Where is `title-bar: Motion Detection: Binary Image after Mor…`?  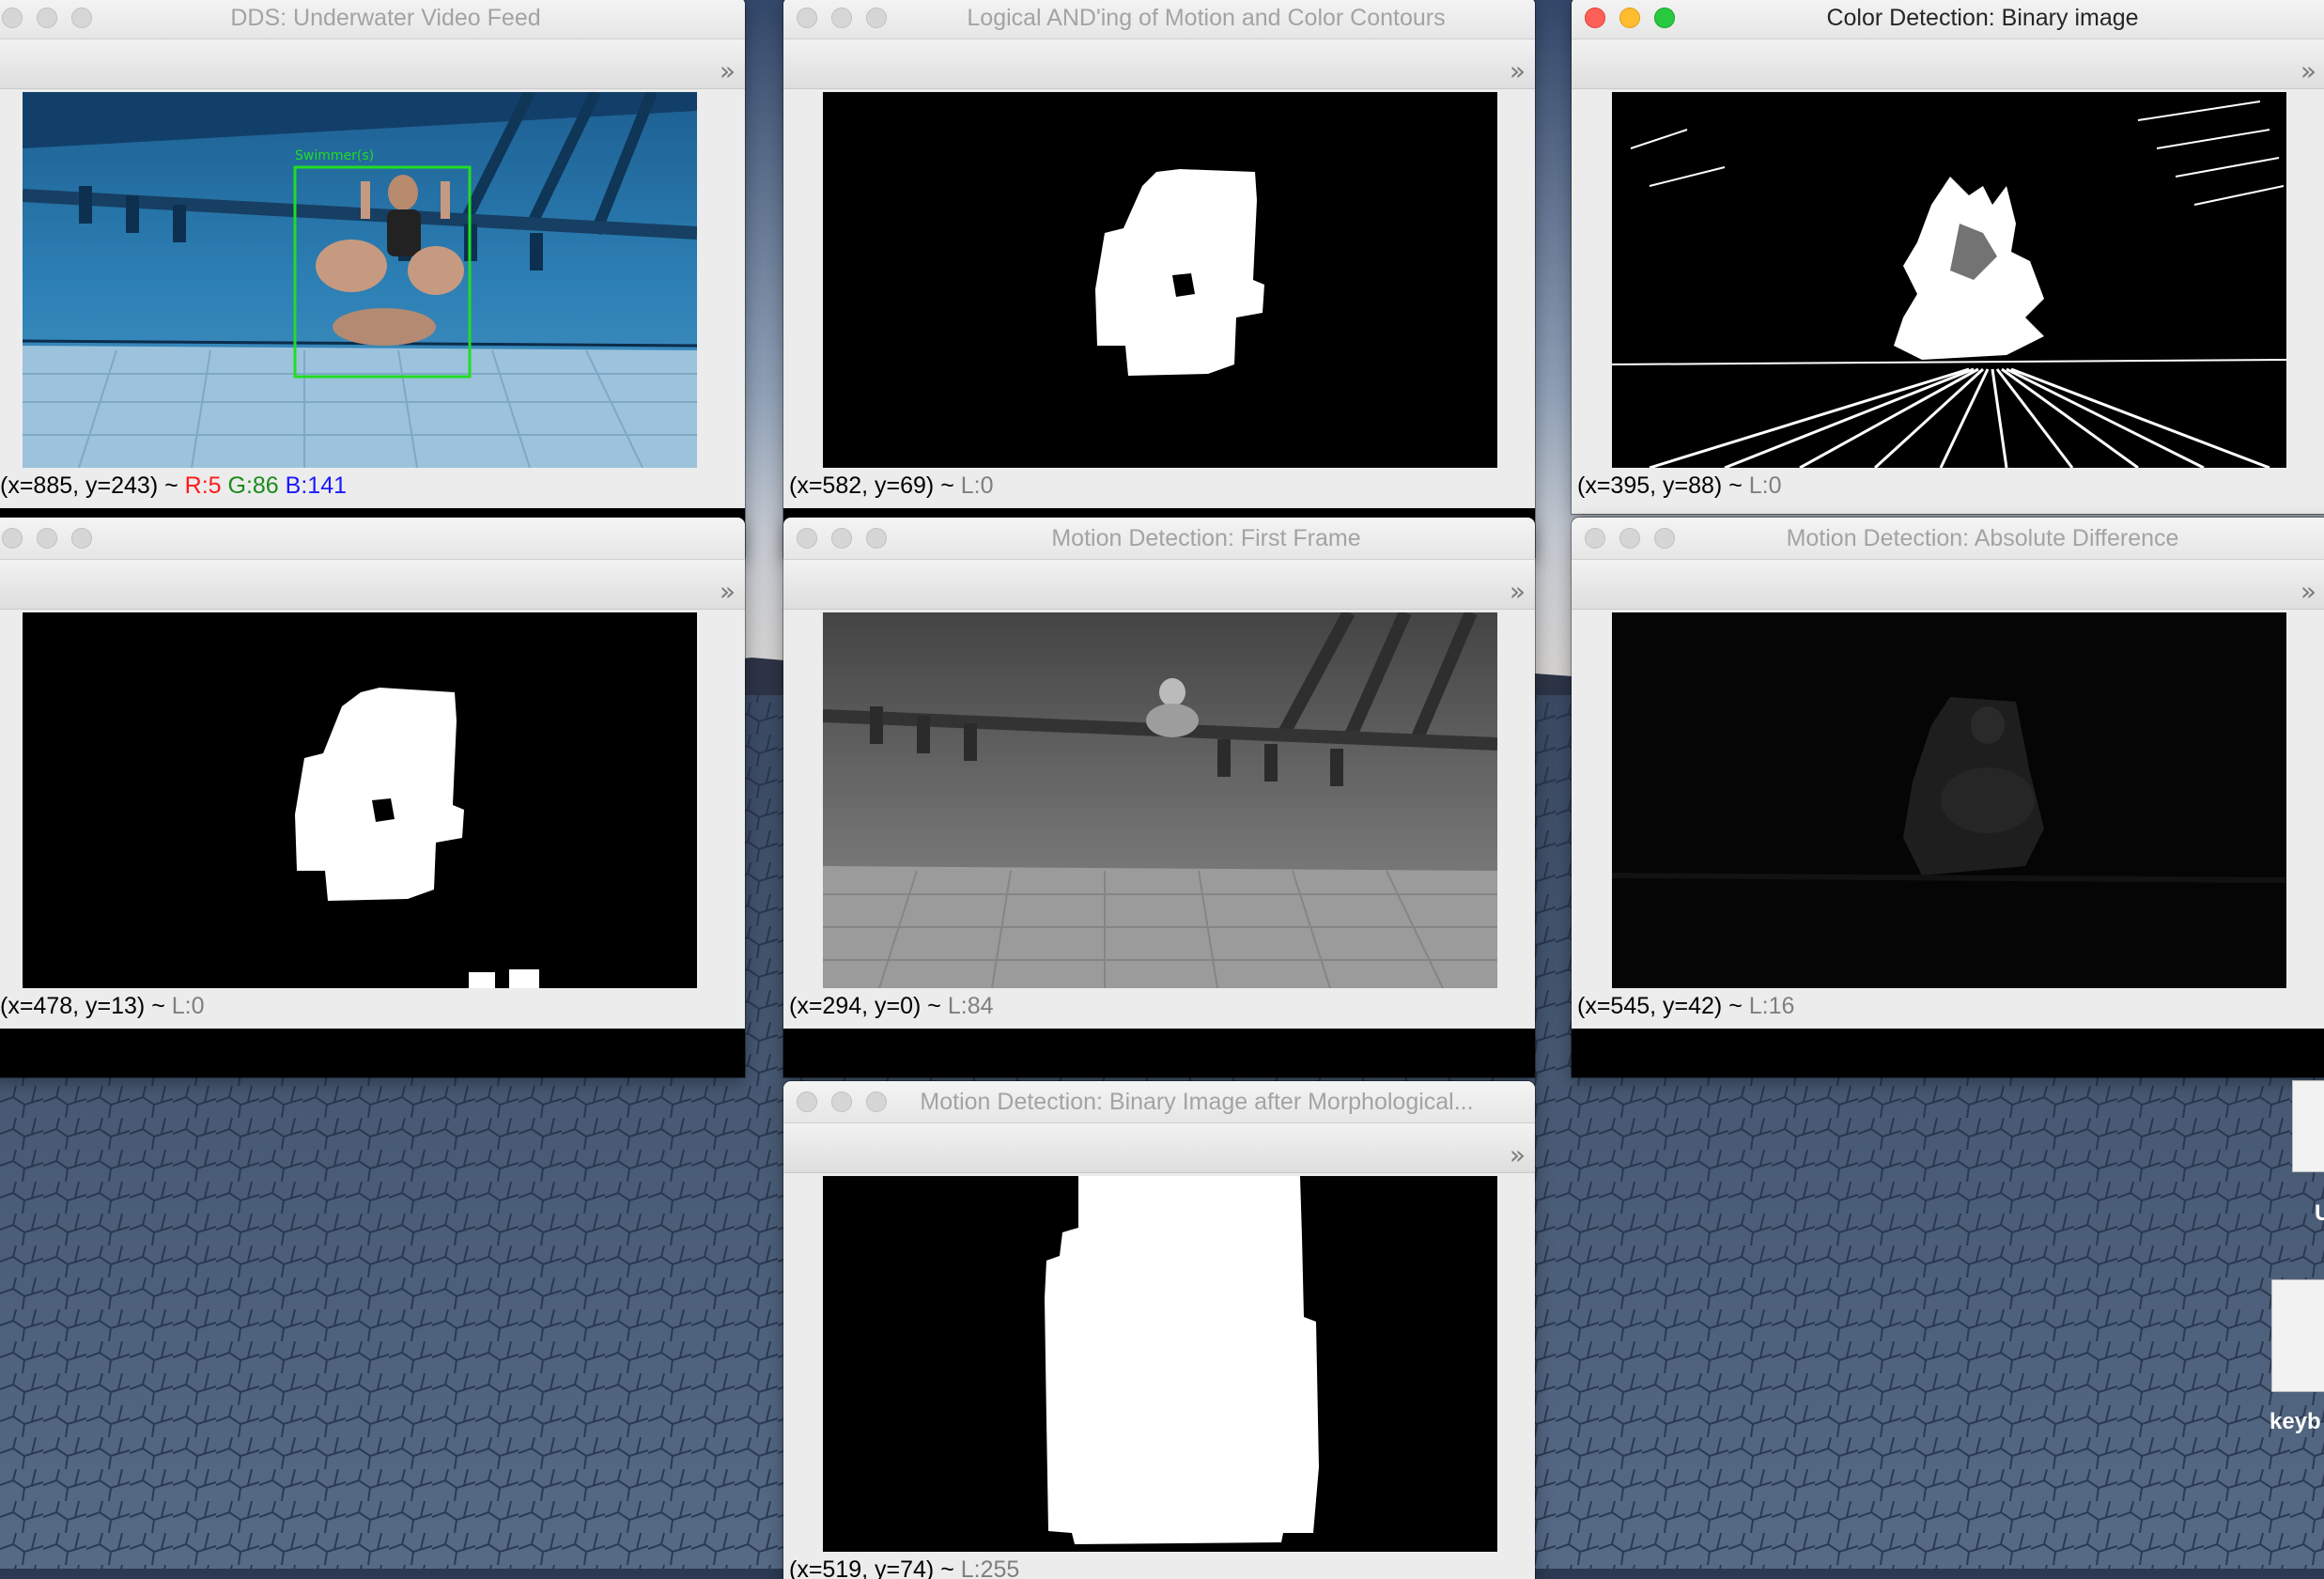 title-bar: Motion Detection: Binary Image after Mor… is located at coordinates (1159, 1102).